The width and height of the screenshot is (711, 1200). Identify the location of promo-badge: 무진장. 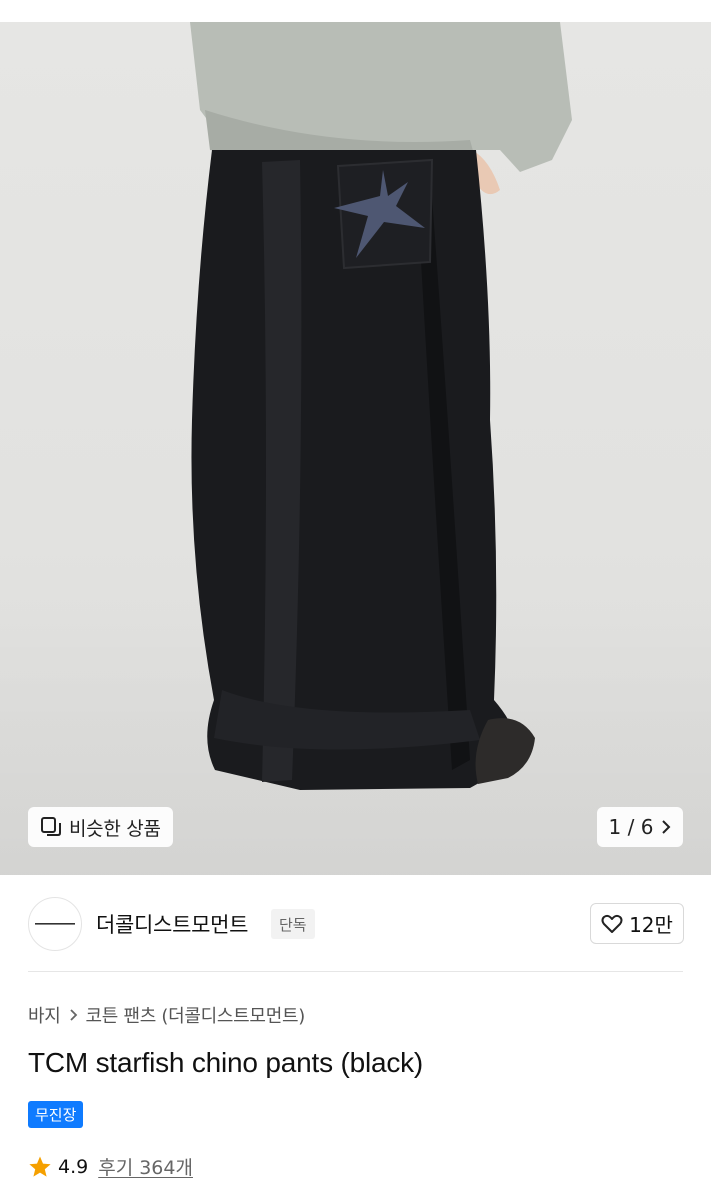
(56, 1114).